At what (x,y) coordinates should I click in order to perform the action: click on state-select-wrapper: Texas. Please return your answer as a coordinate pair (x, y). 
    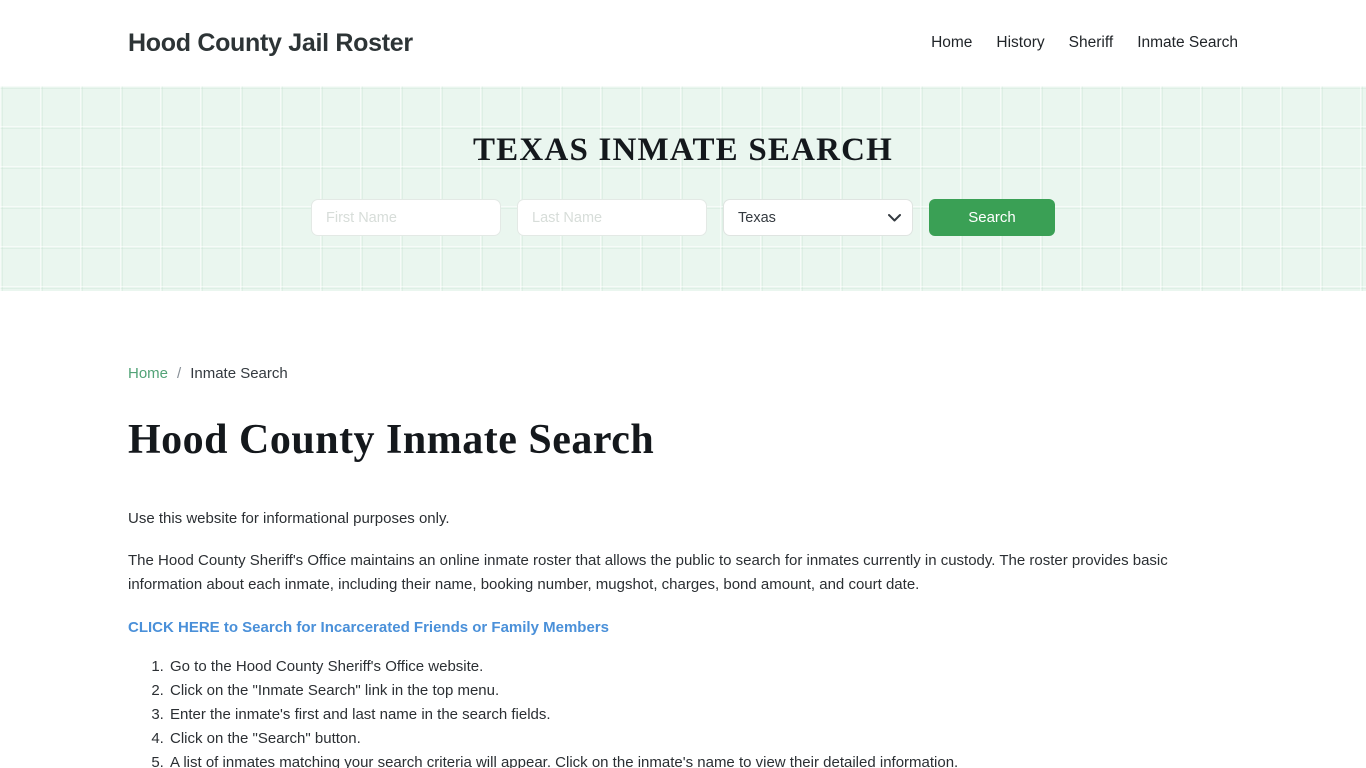
    Looking at the image, I should click on (818, 217).